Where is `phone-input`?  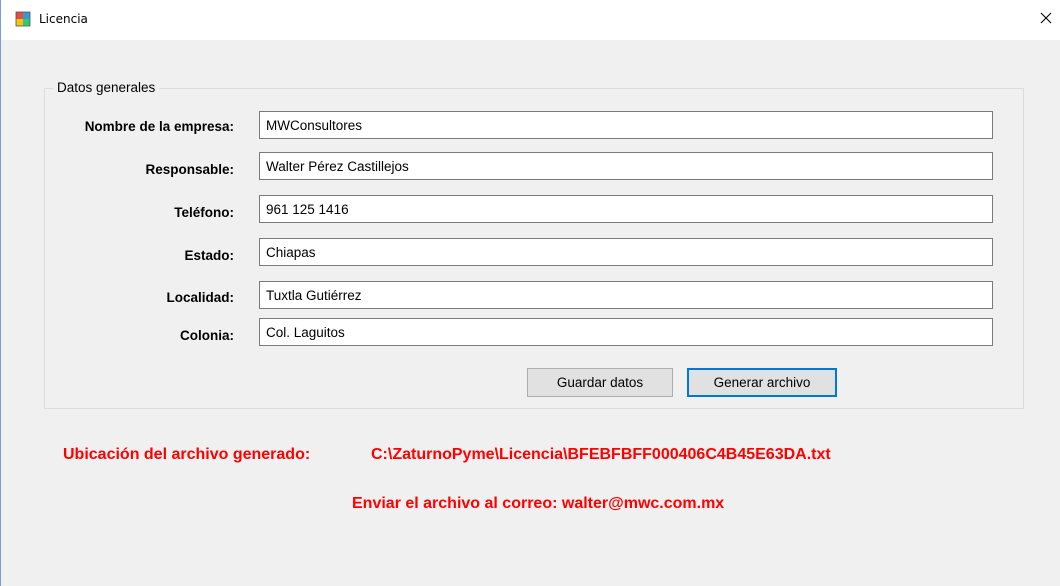 phone-input is located at coordinates (626, 209).